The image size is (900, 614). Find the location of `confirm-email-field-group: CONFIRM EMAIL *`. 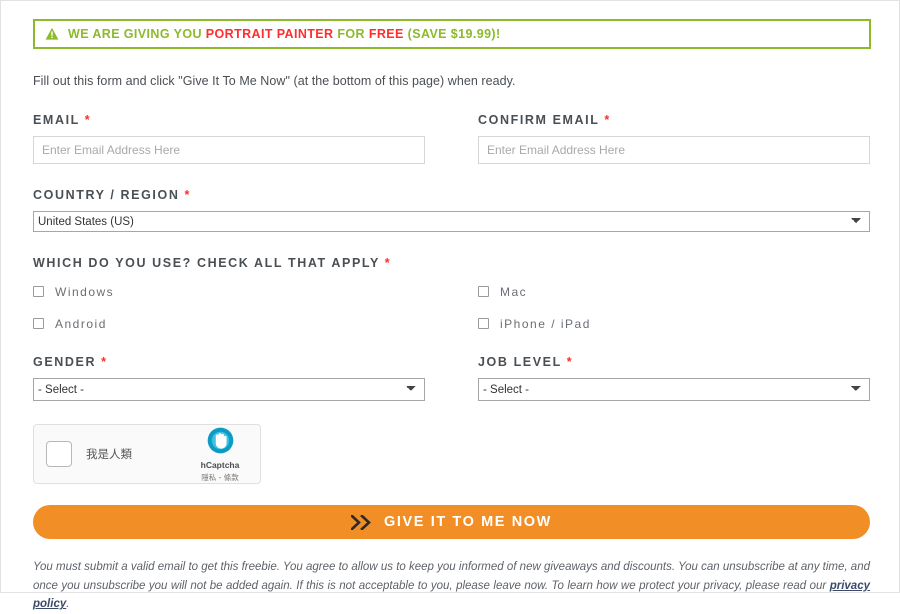

confirm-email-field-group: CONFIRM EMAIL * is located at coordinates (674, 138).